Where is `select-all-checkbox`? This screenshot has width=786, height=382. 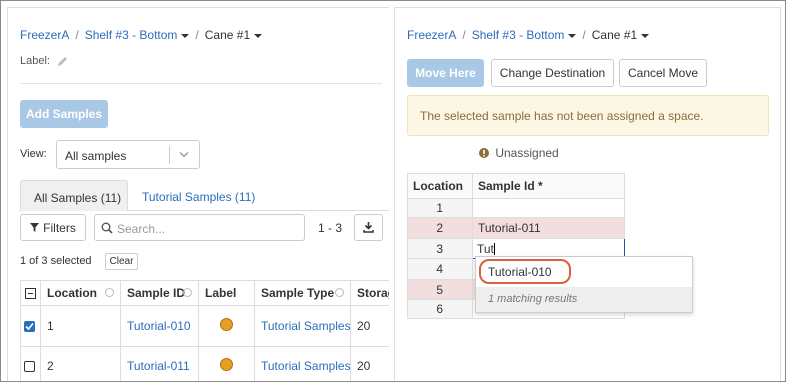
select-all-checkbox is located at coordinates (30, 294).